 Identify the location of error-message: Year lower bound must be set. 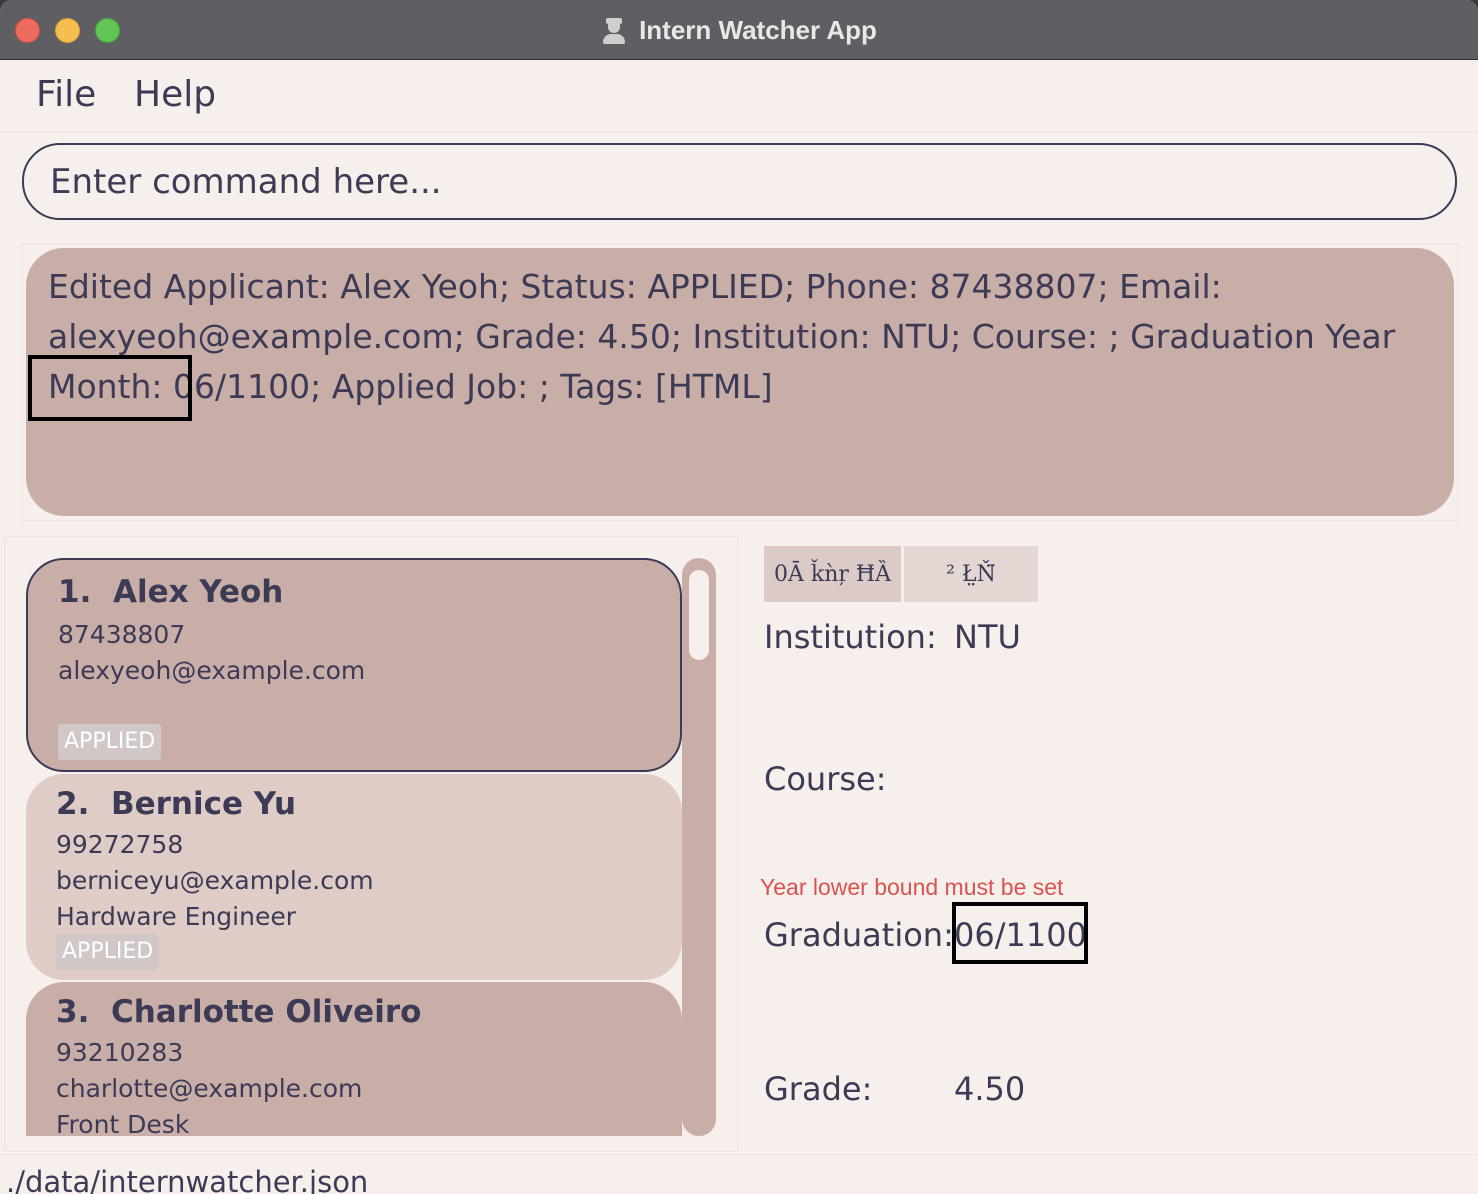
(912, 887).